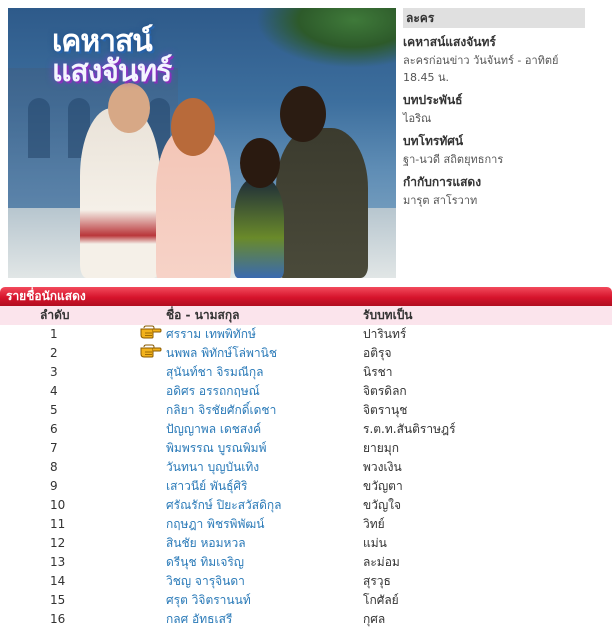 The width and height of the screenshot is (612, 634). Describe the element at coordinates (375, 543) in the screenshot. I see `cast-role: แม่น` at that location.